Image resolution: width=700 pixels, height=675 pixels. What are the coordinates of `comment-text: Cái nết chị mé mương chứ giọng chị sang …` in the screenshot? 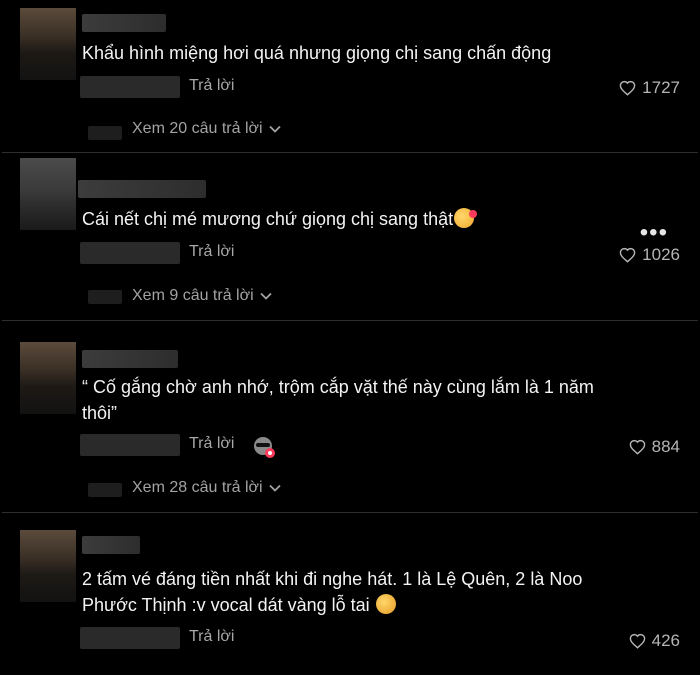 It's located at (280, 219).